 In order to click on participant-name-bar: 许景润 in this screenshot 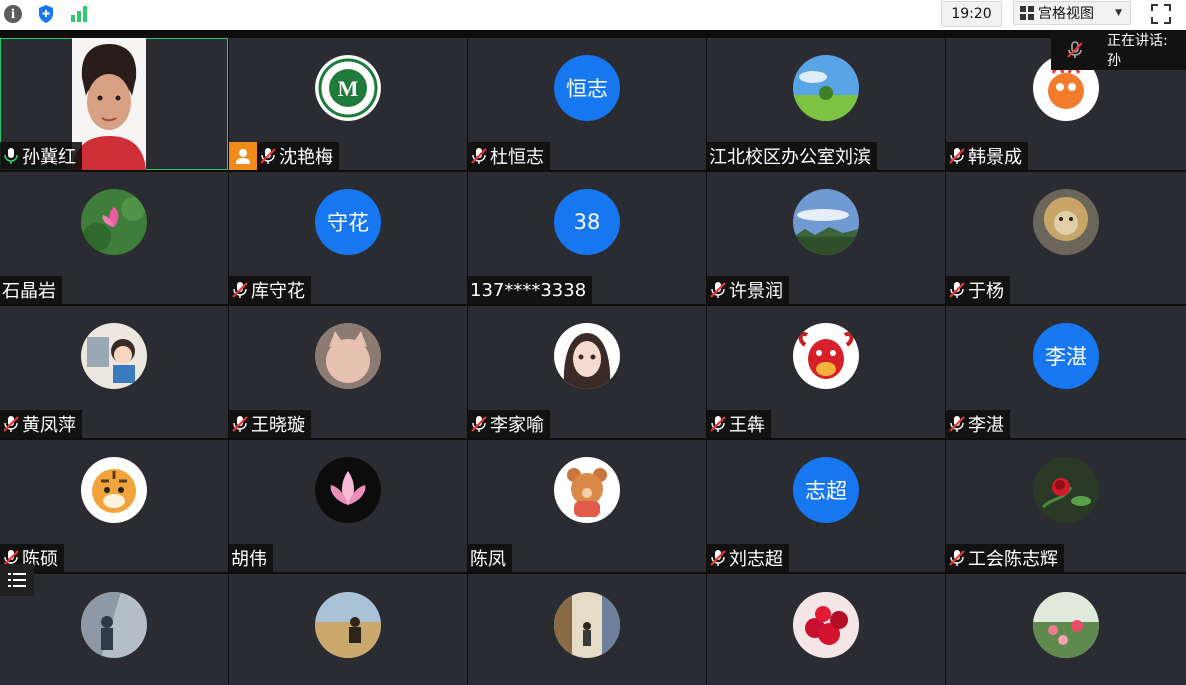, I will do `click(748, 290)`.